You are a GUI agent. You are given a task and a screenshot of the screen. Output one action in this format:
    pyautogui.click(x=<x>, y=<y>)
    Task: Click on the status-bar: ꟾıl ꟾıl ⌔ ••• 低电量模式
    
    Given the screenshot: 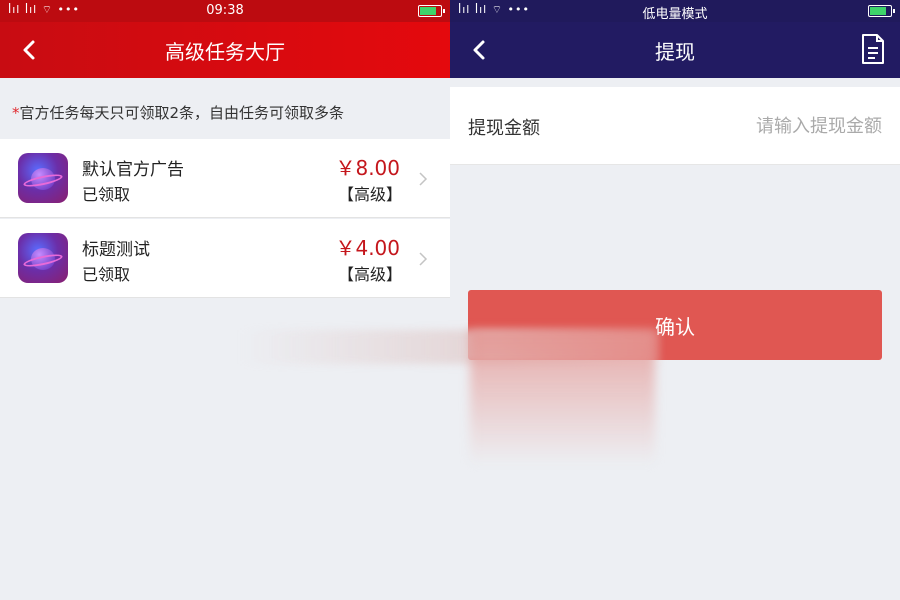 What is the action you would take?
    pyautogui.click(x=675, y=11)
    